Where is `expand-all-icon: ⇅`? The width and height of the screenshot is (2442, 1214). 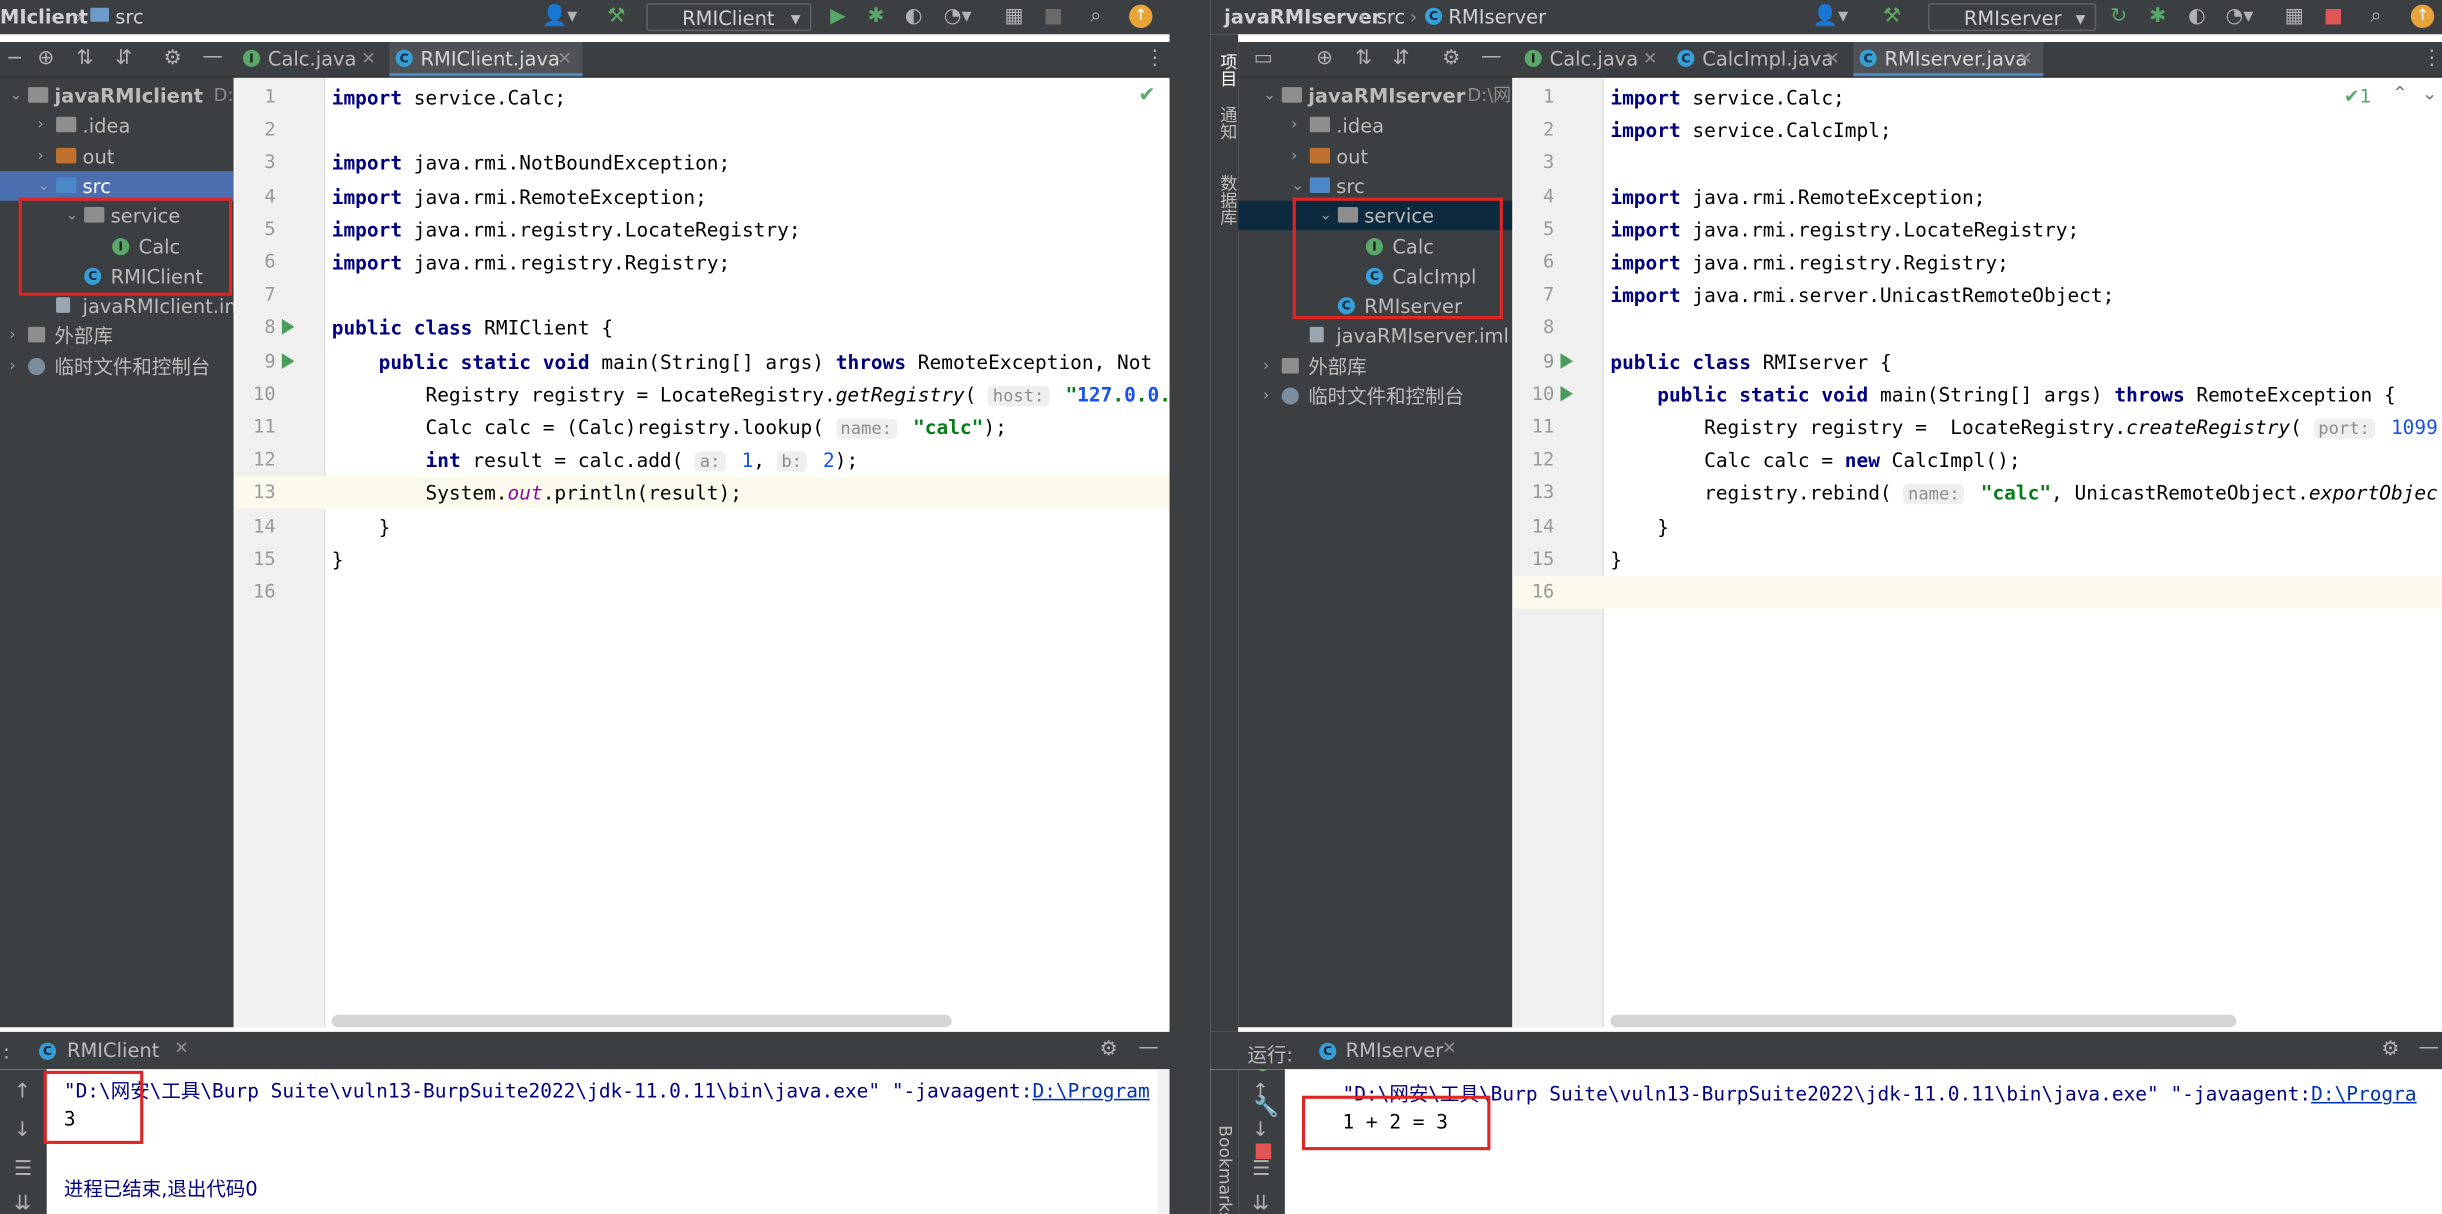 expand-all-icon: ⇅ is located at coordinates (84, 58).